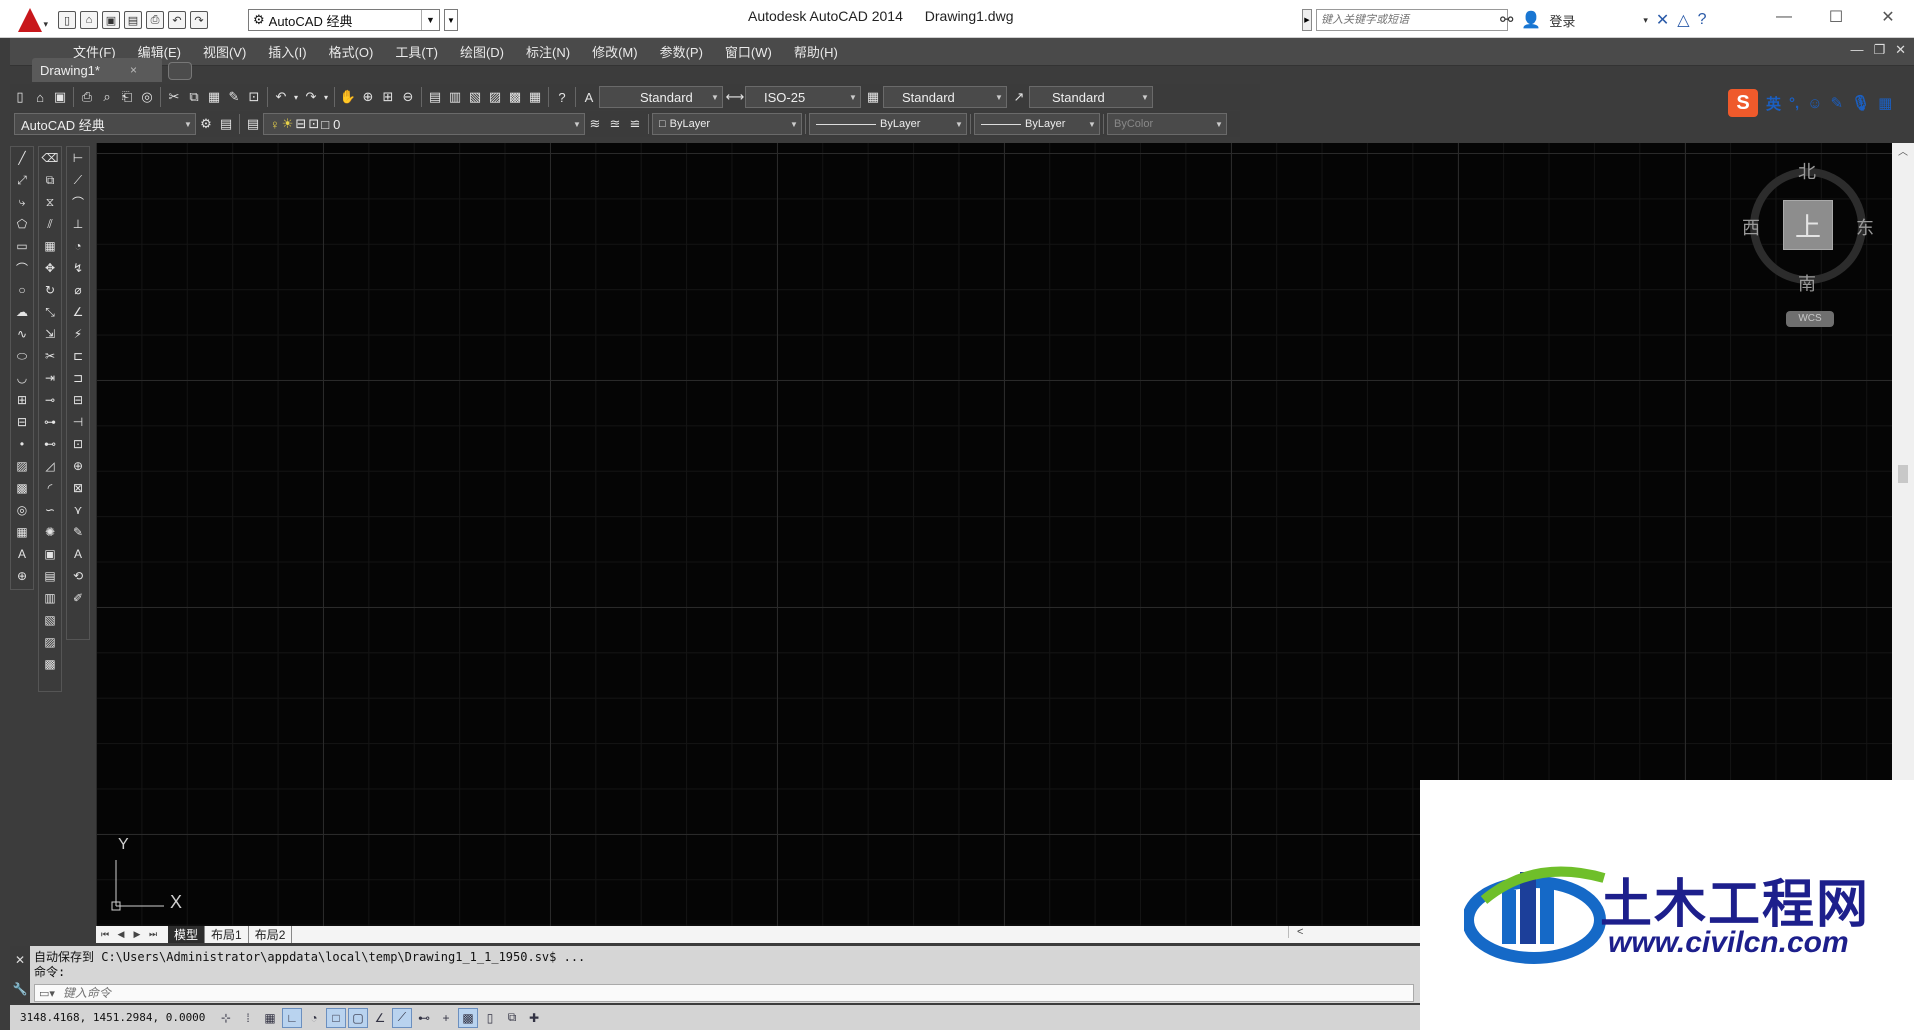 The width and height of the screenshot is (1914, 1030). I want to click on rectangle-icon: ▭, so click(22, 246).